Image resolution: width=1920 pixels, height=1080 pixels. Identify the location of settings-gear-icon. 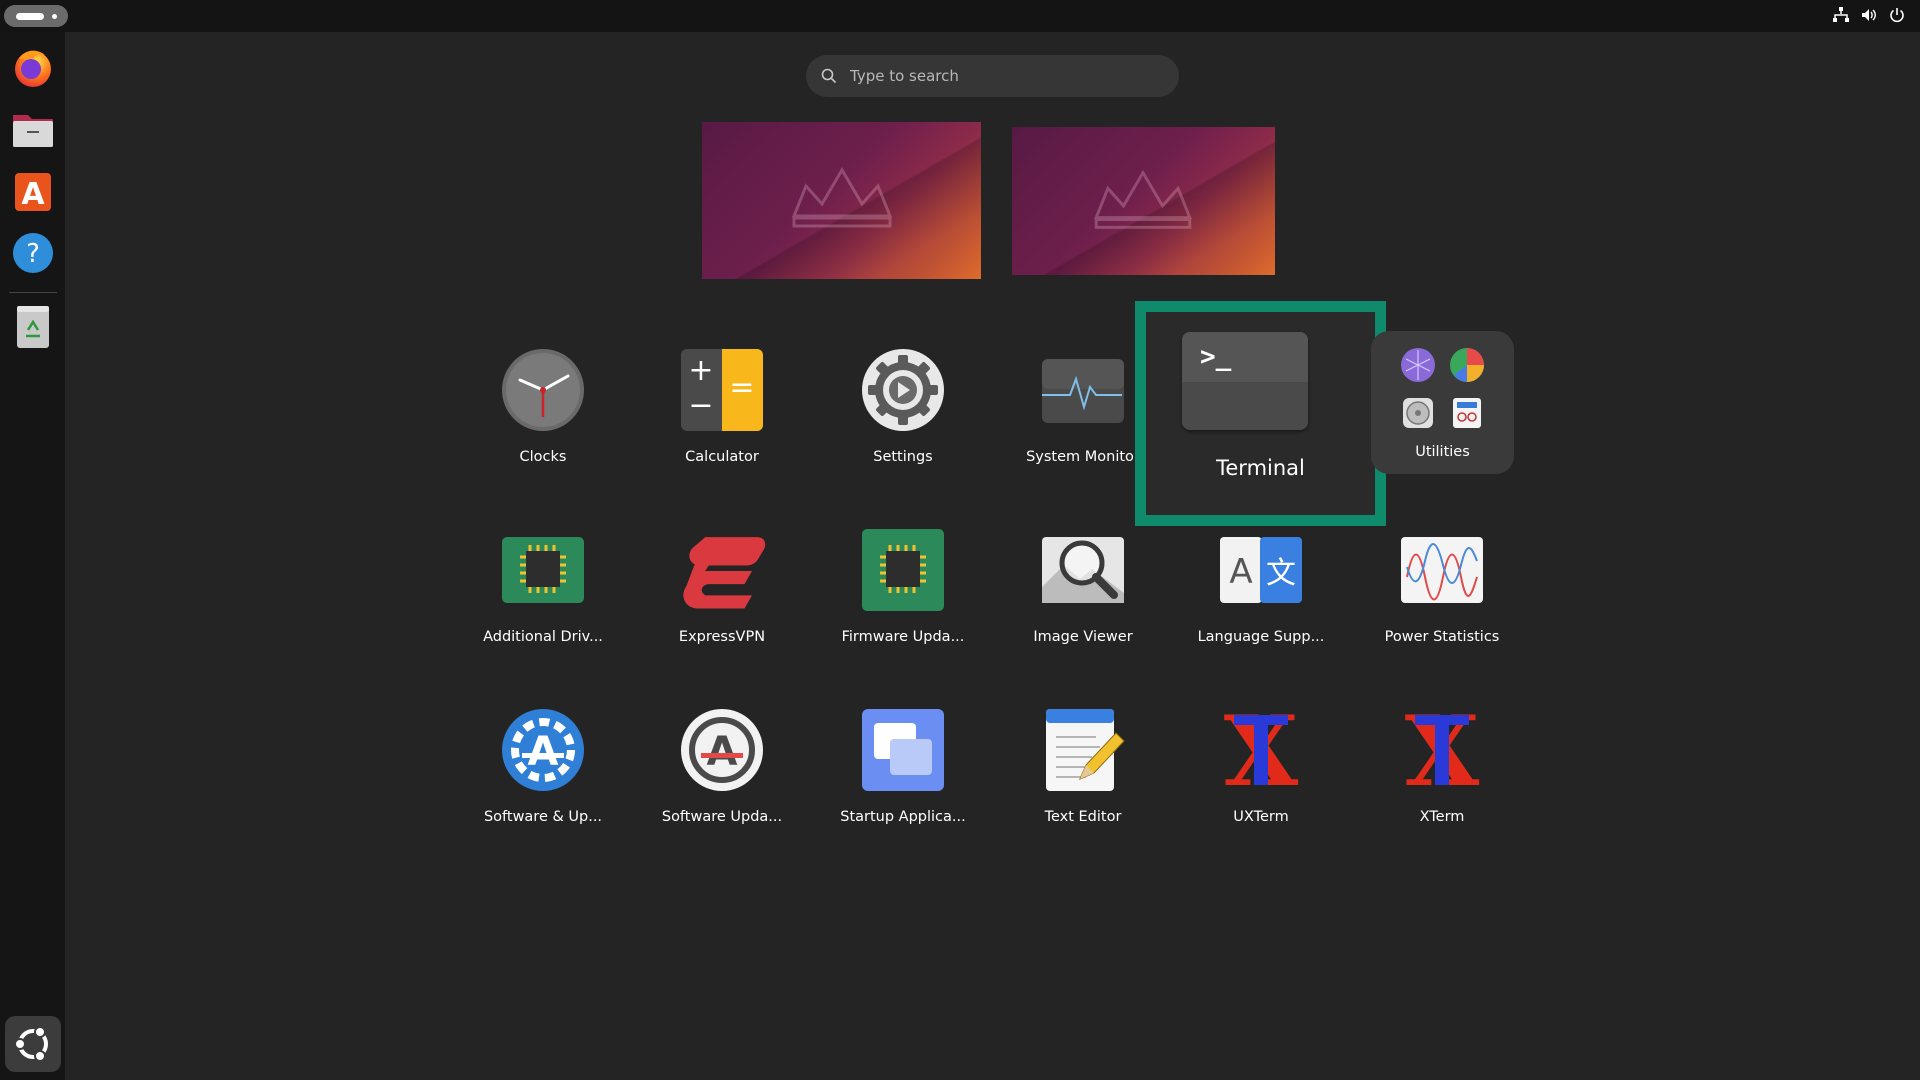
(903, 390).